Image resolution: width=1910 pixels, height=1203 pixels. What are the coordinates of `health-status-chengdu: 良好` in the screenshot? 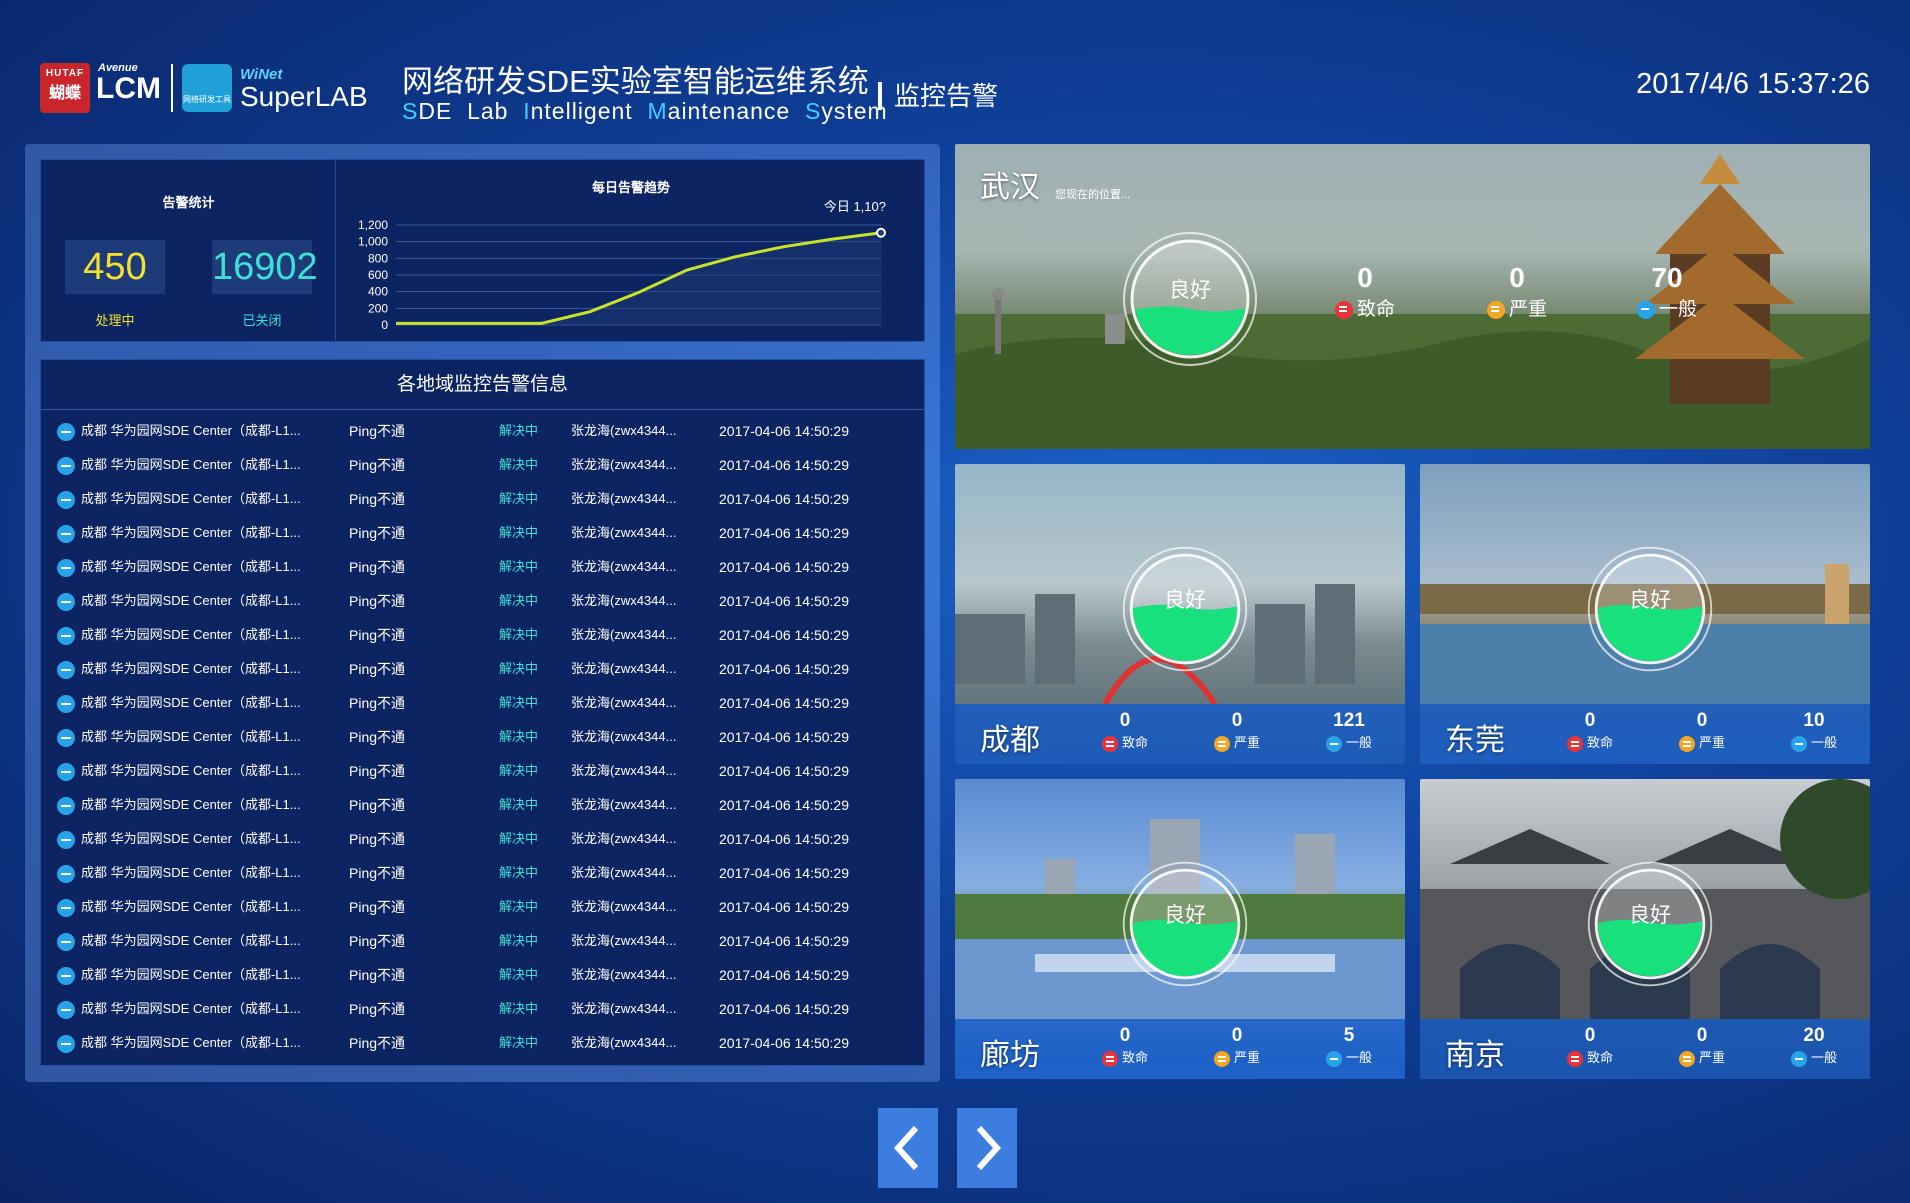 It's located at (1185, 600).